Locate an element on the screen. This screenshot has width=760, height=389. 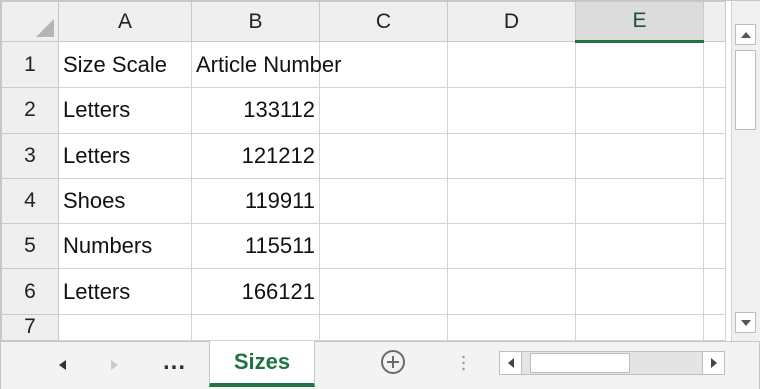
table-row: 3 Letters 121212 is located at coordinates (363, 155).